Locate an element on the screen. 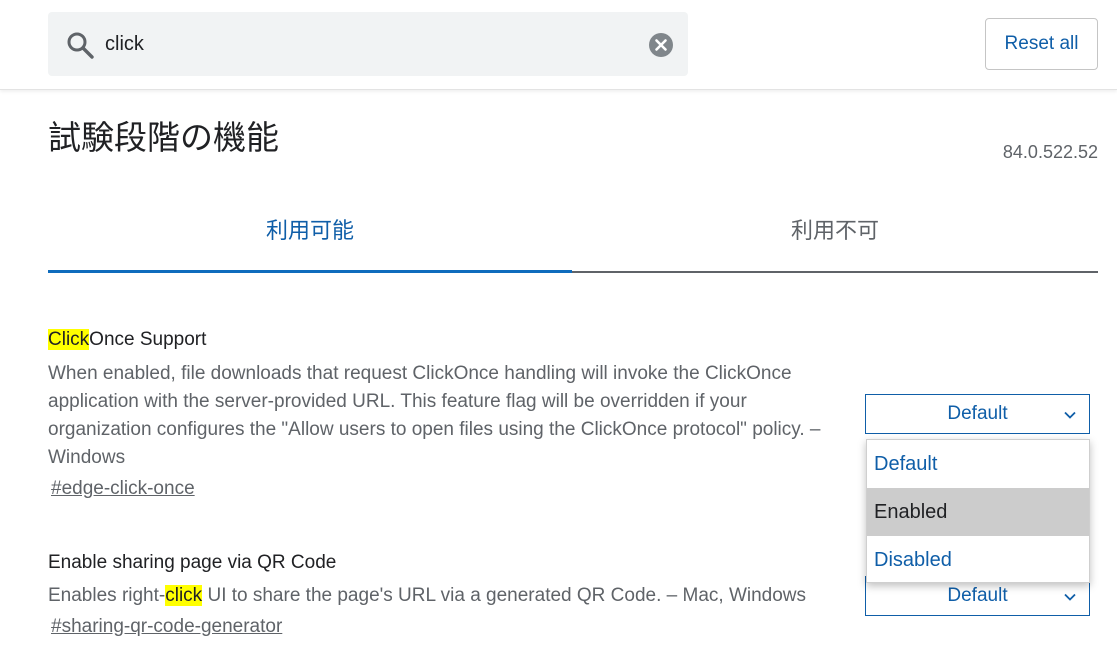 This screenshot has width=1117, height=653. tab-unavailable: 利用不可 is located at coordinates (835, 232).